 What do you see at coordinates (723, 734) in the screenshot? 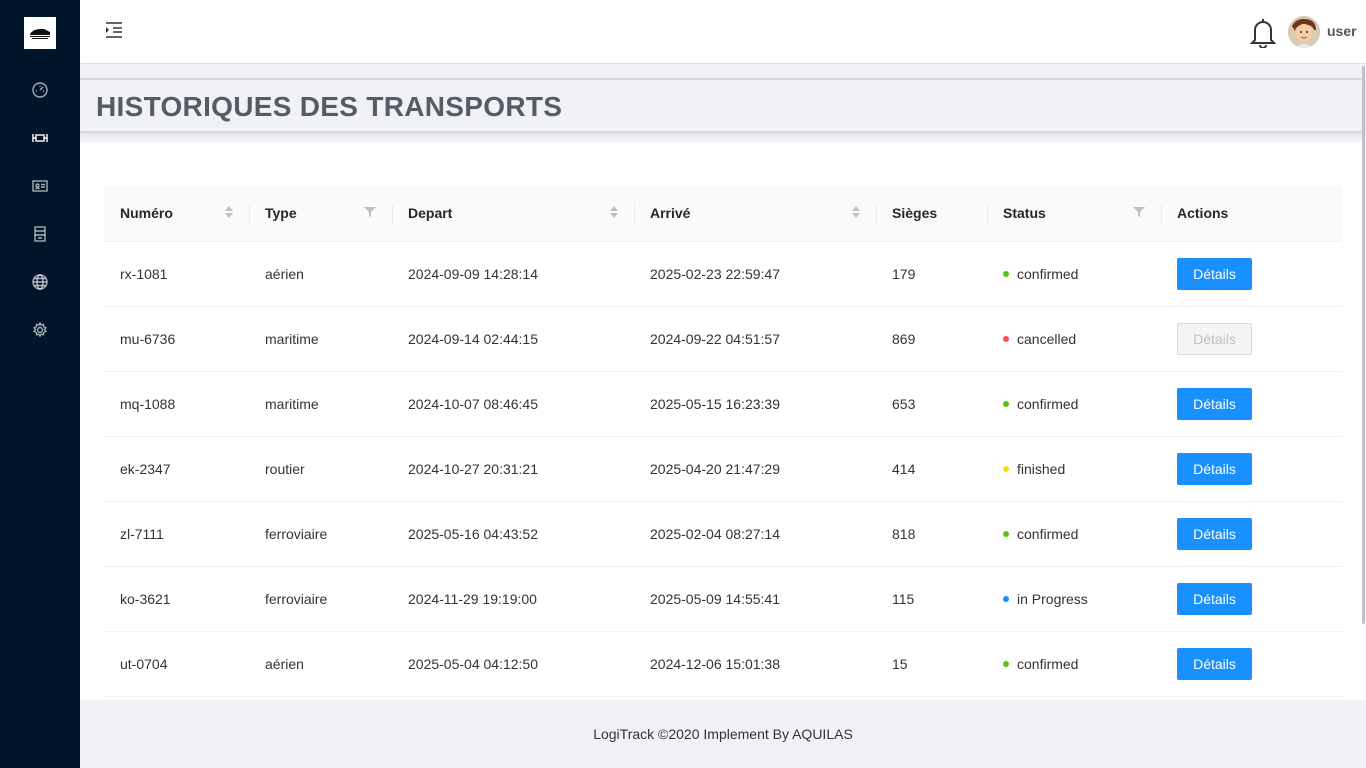
I see `footer: LogiTrack ©2020 Implement By AQUILAS` at bounding box center [723, 734].